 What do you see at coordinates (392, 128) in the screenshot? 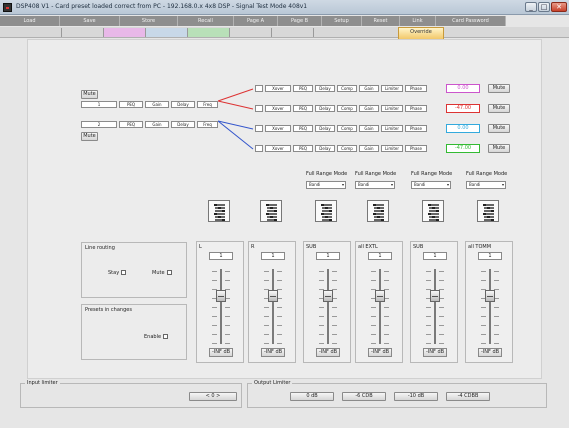
I see `output-3-chip-7: Limiter` at bounding box center [392, 128].